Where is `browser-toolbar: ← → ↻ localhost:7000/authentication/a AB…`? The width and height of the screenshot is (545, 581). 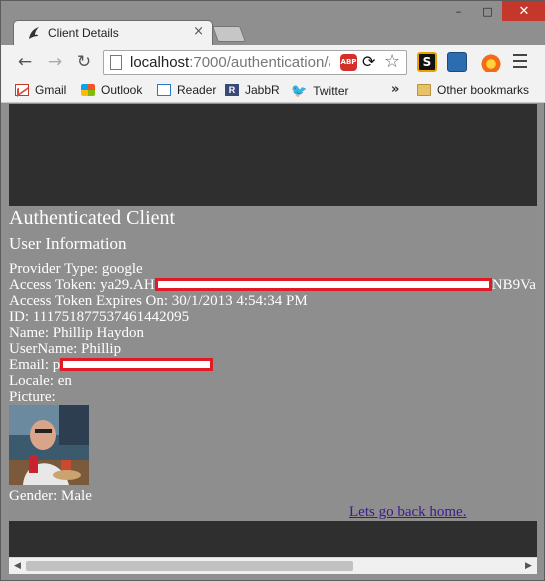 browser-toolbar: ← → ↻ localhost:7000/authentication/a AB… is located at coordinates (273, 62).